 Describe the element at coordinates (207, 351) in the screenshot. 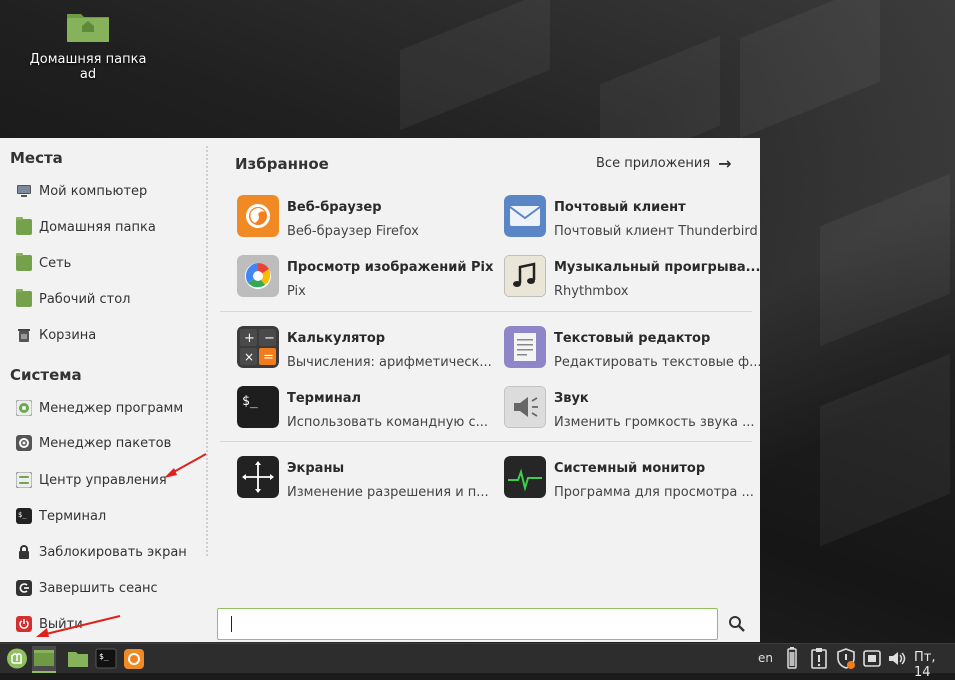

I see `sidebar-divider` at that location.